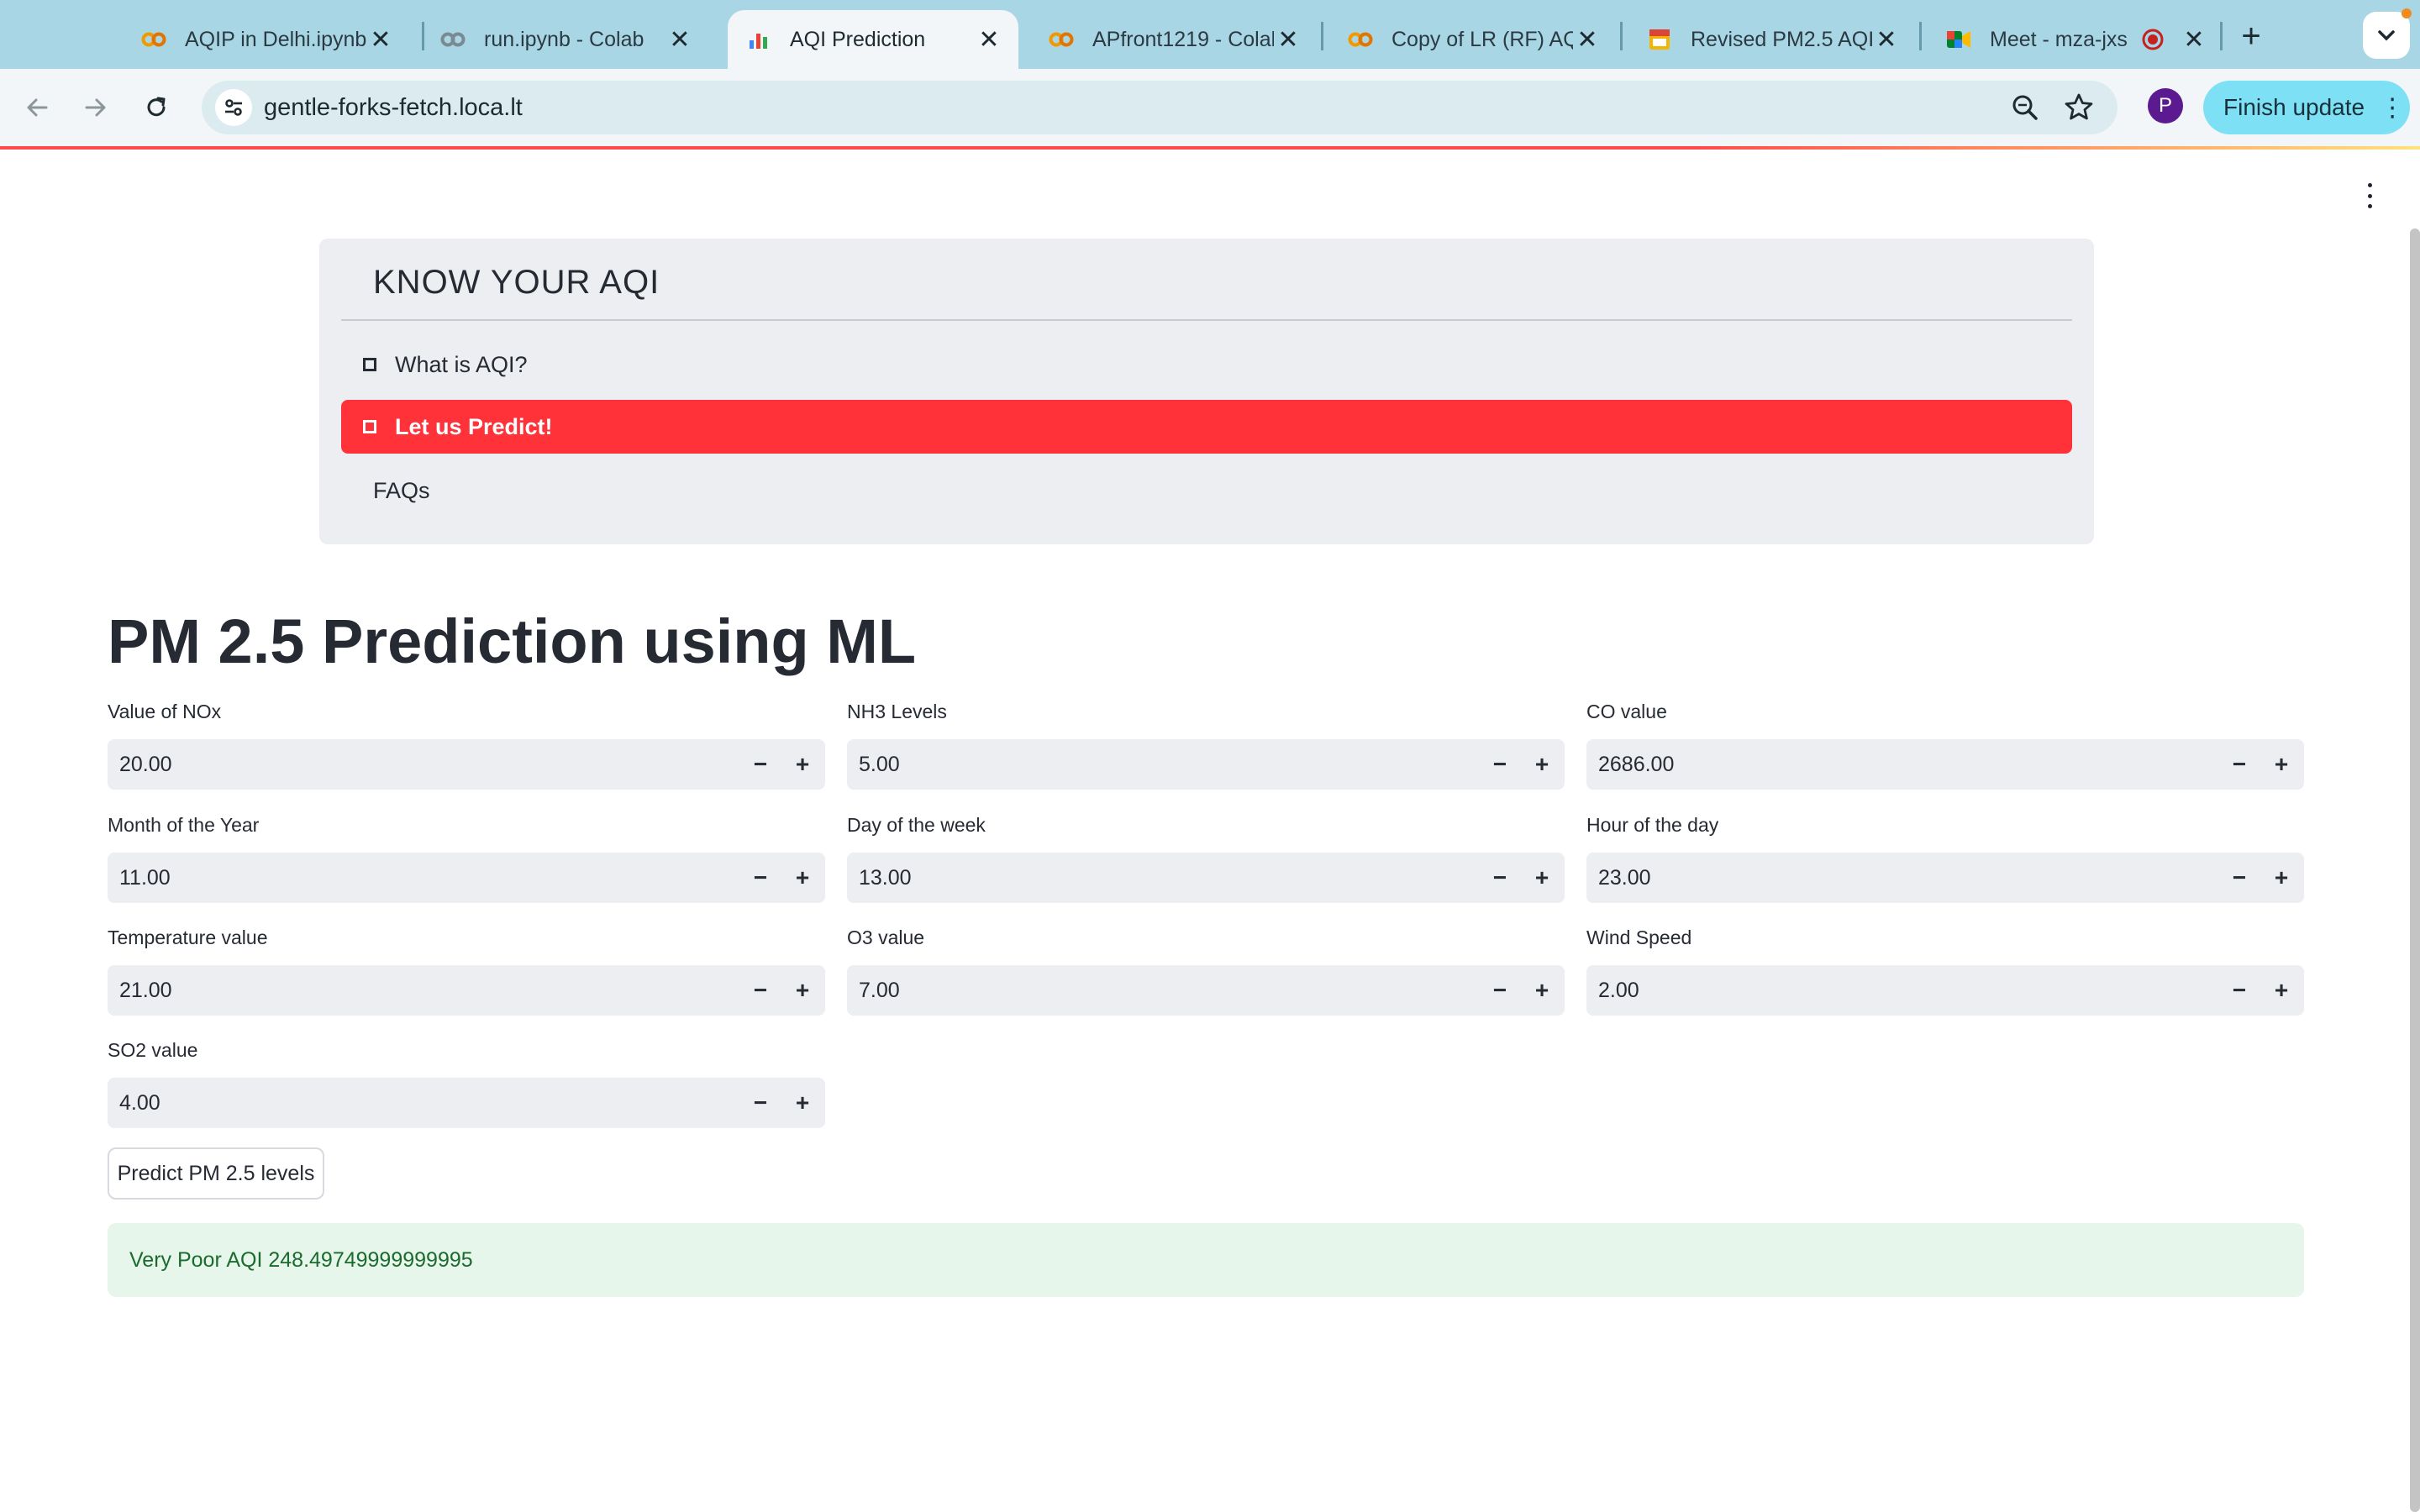 The height and width of the screenshot is (1512, 2420). Describe the element at coordinates (1624, 878) in the screenshot. I see `input-value: 23.00` at that location.